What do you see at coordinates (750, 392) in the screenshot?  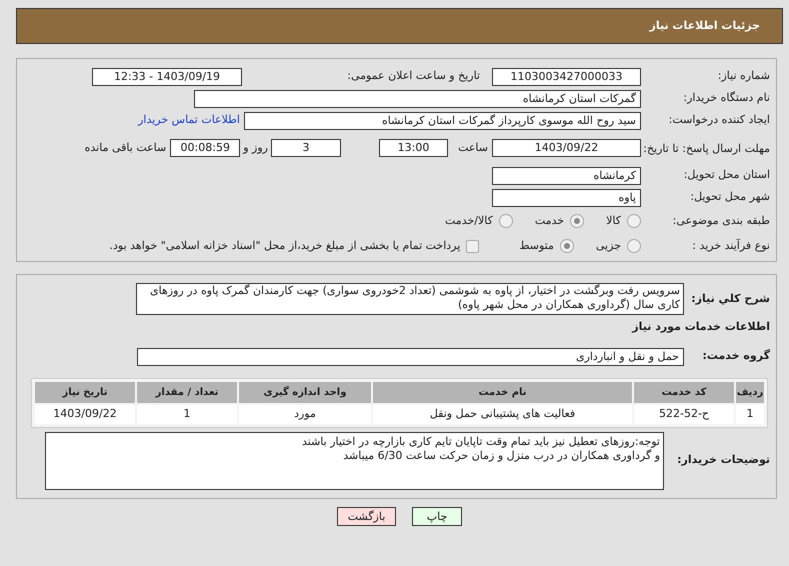 I see `column-header: ردیف` at bounding box center [750, 392].